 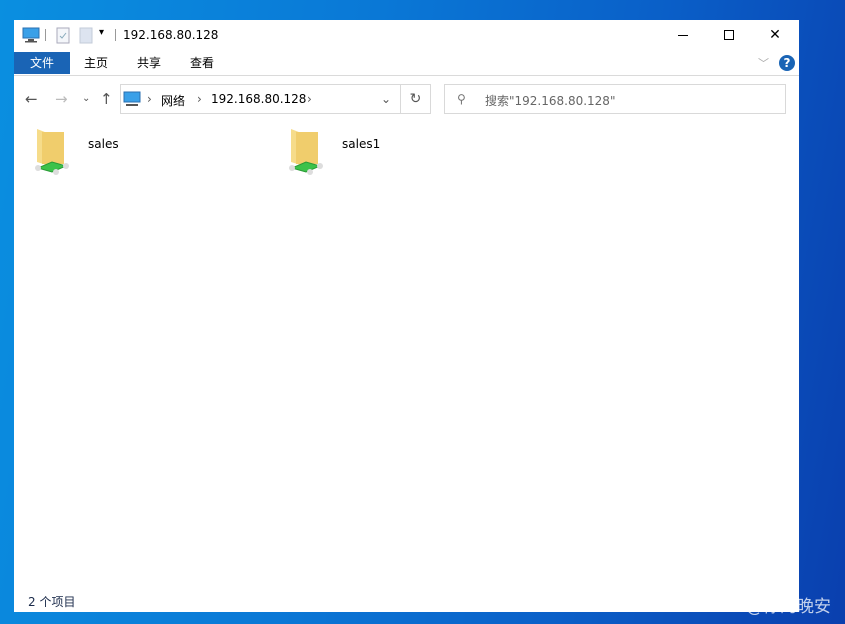 What do you see at coordinates (787, 63) in the screenshot?
I see `help-icon: ?` at bounding box center [787, 63].